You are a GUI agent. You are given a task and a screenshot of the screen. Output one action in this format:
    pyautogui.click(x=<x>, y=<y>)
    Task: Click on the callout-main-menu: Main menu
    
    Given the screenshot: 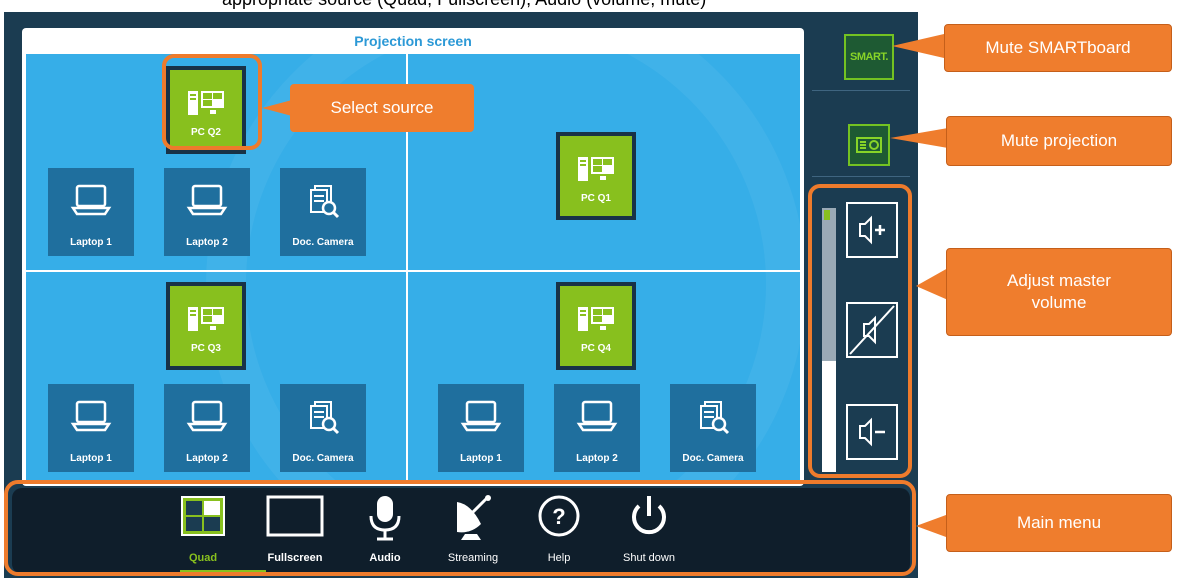 What is the action you would take?
    pyautogui.click(x=1059, y=523)
    